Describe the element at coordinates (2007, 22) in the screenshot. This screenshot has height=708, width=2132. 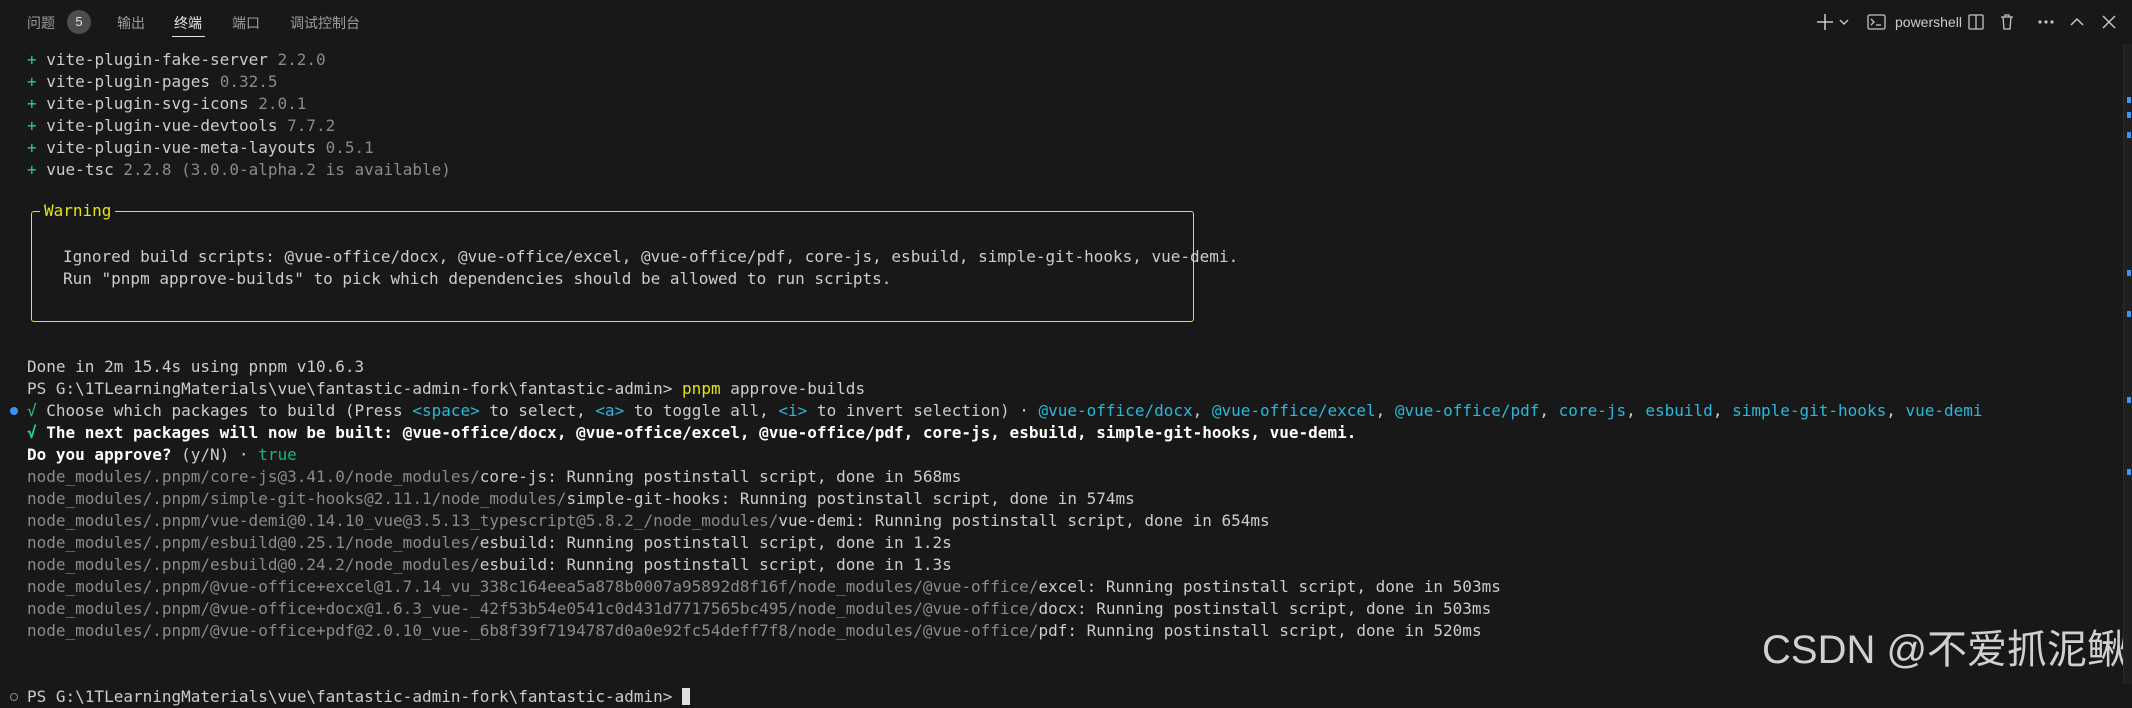
I see `trash-icon` at that location.